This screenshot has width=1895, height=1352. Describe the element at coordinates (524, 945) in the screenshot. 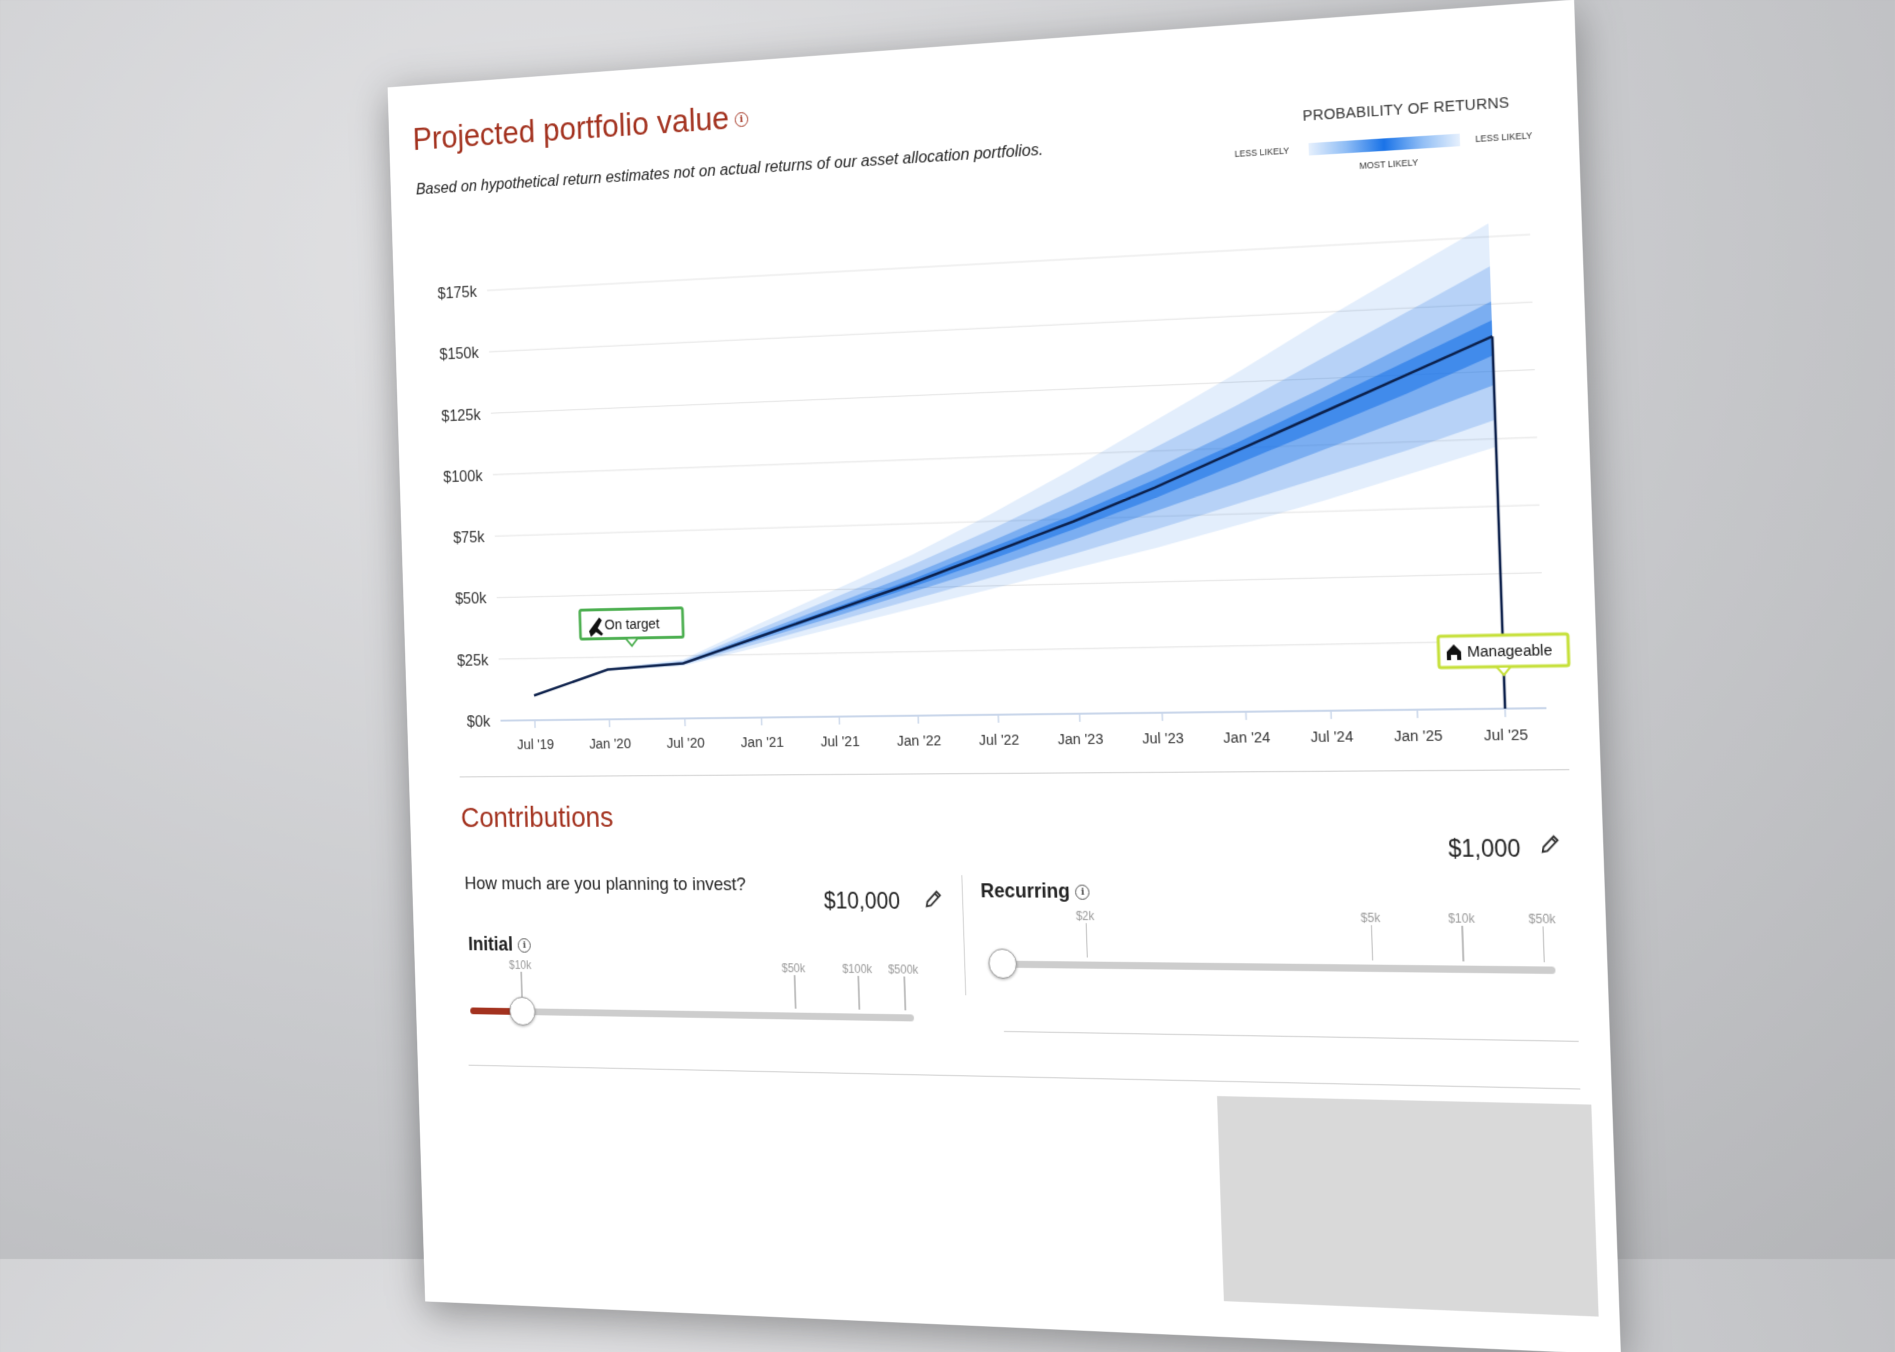

I see `initial-info-icon: i` at that location.